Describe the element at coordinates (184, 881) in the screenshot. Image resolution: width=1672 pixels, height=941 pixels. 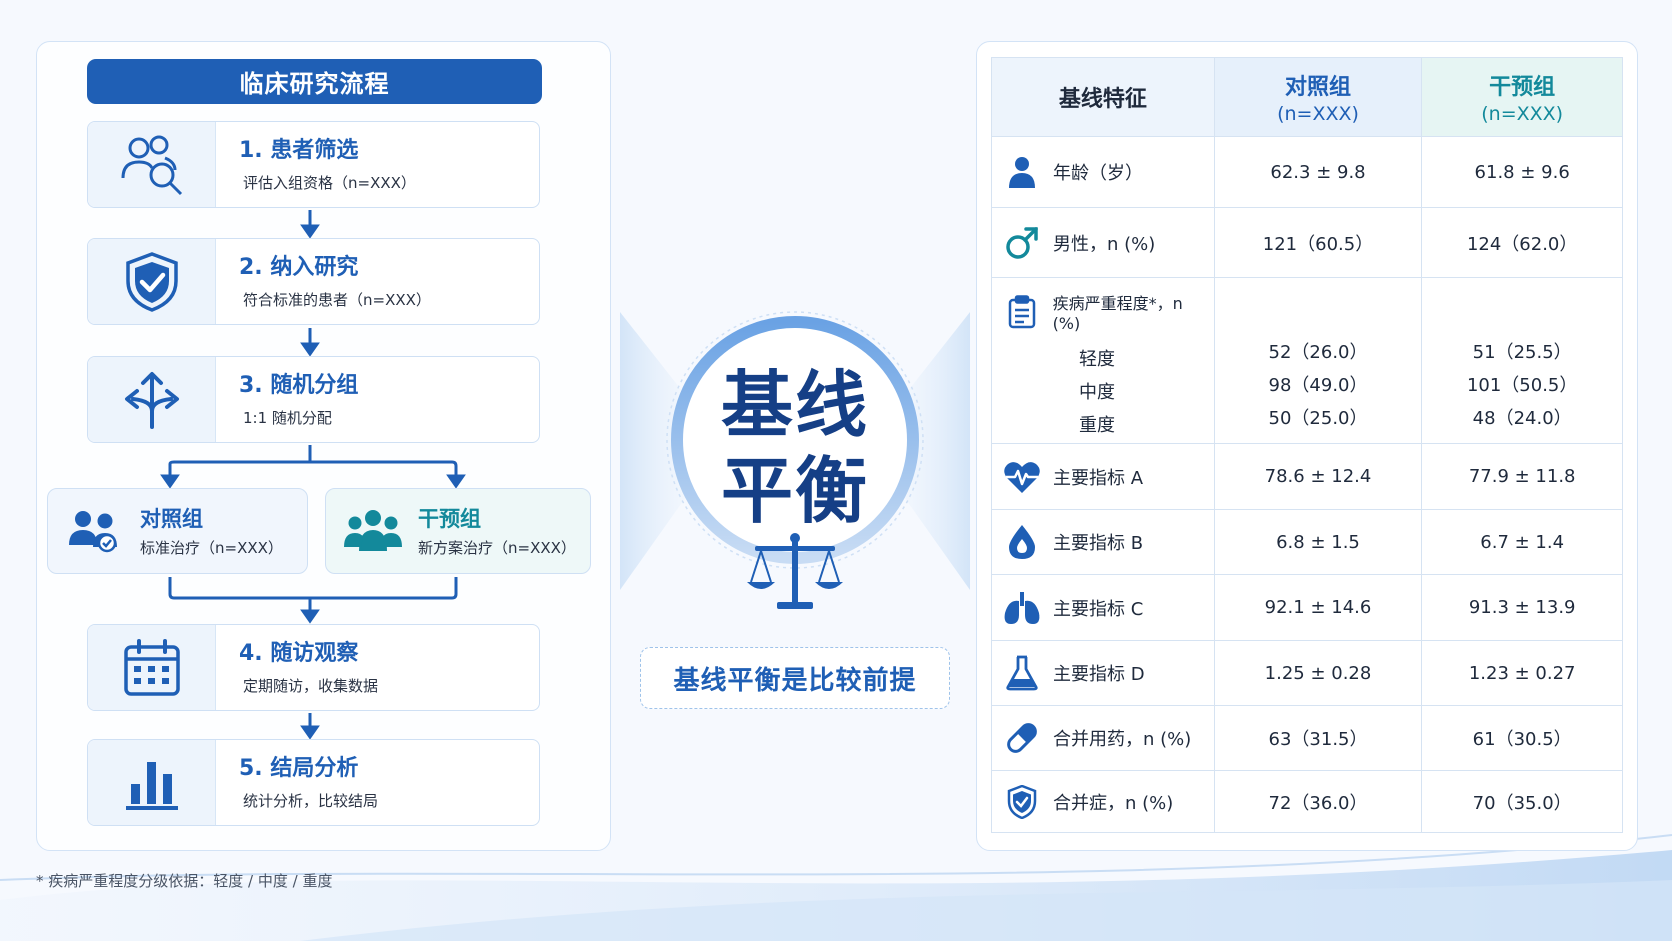
I see `footnote: * 疾病严重程度分级依据：轻度 / 中度 / 重度` at that location.